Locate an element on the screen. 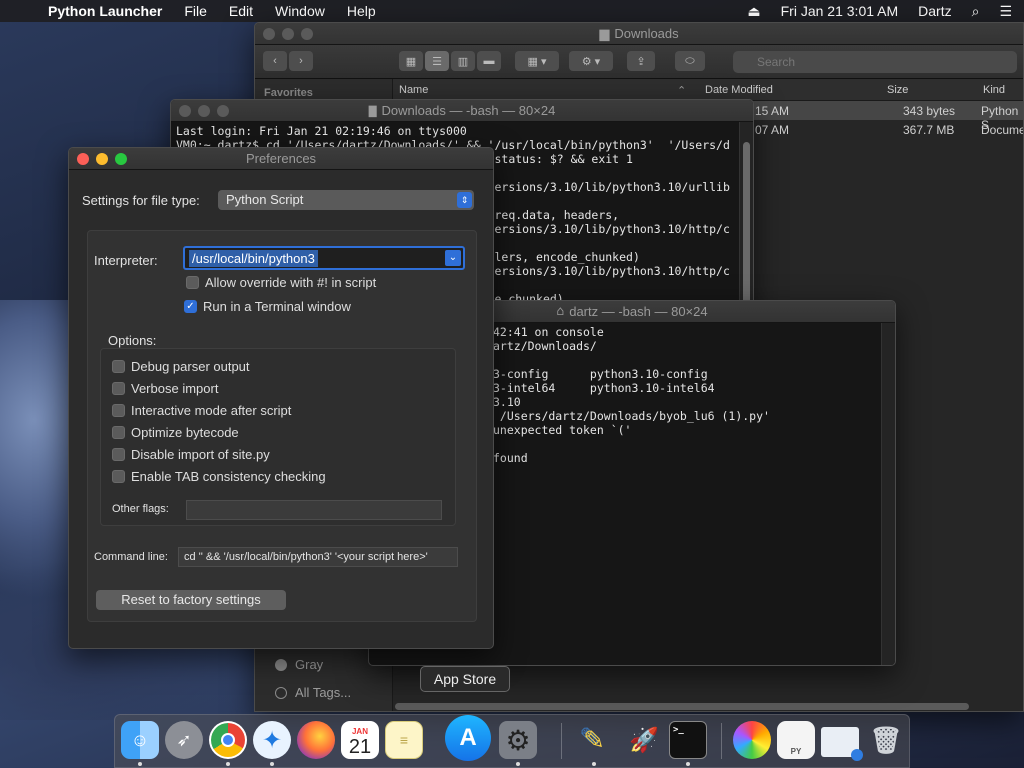 The height and width of the screenshot is (768, 1024). menu-user: Dartz is located at coordinates (934, 11).